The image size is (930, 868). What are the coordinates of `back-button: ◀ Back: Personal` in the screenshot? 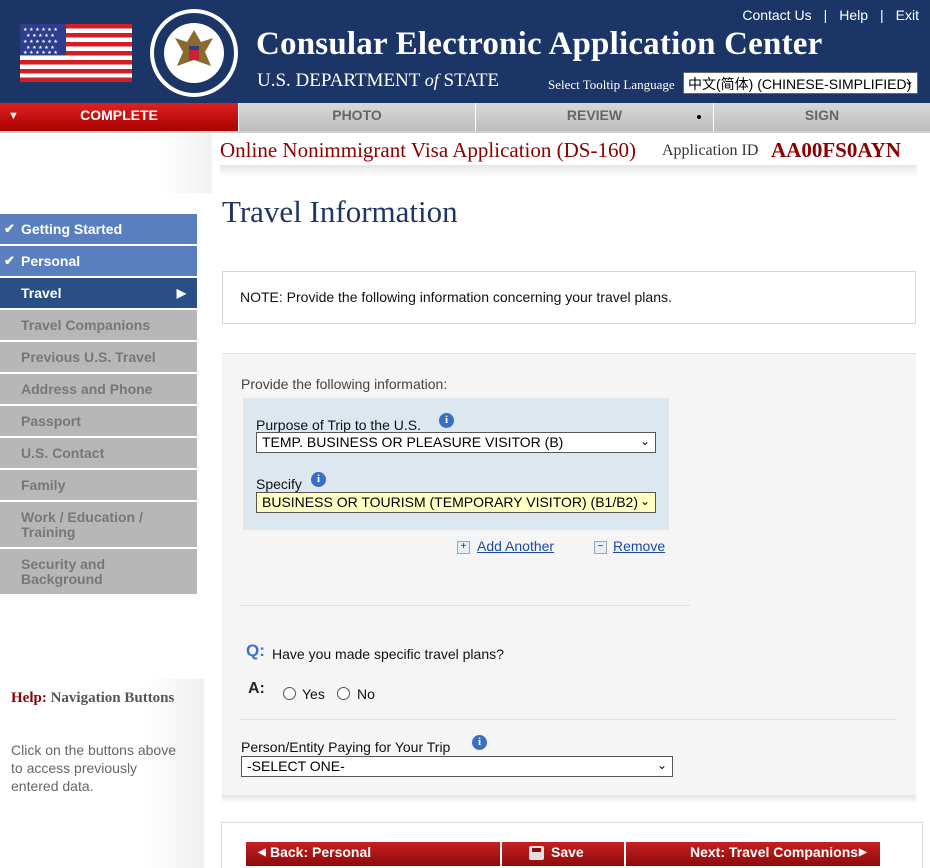 It's located at (373, 854).